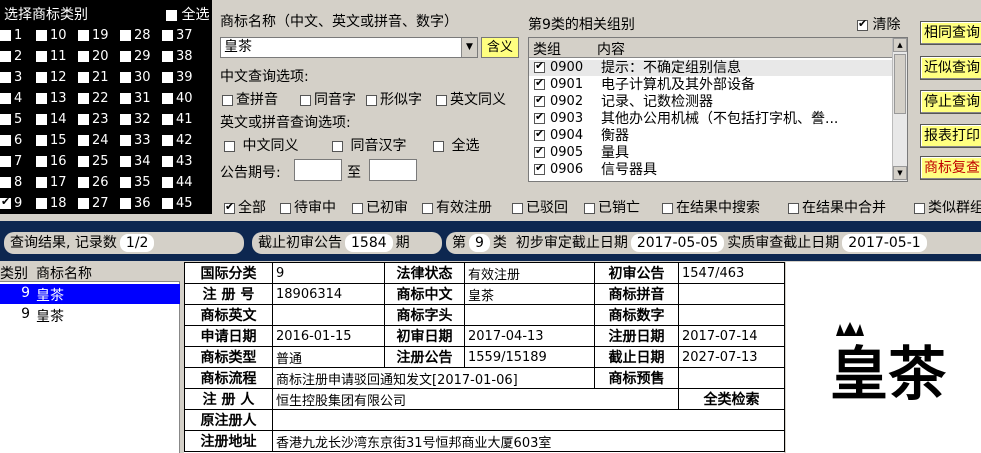 The image size is (981, 453). I want to click on category-checkbox-6: 6, so click(11, 140).